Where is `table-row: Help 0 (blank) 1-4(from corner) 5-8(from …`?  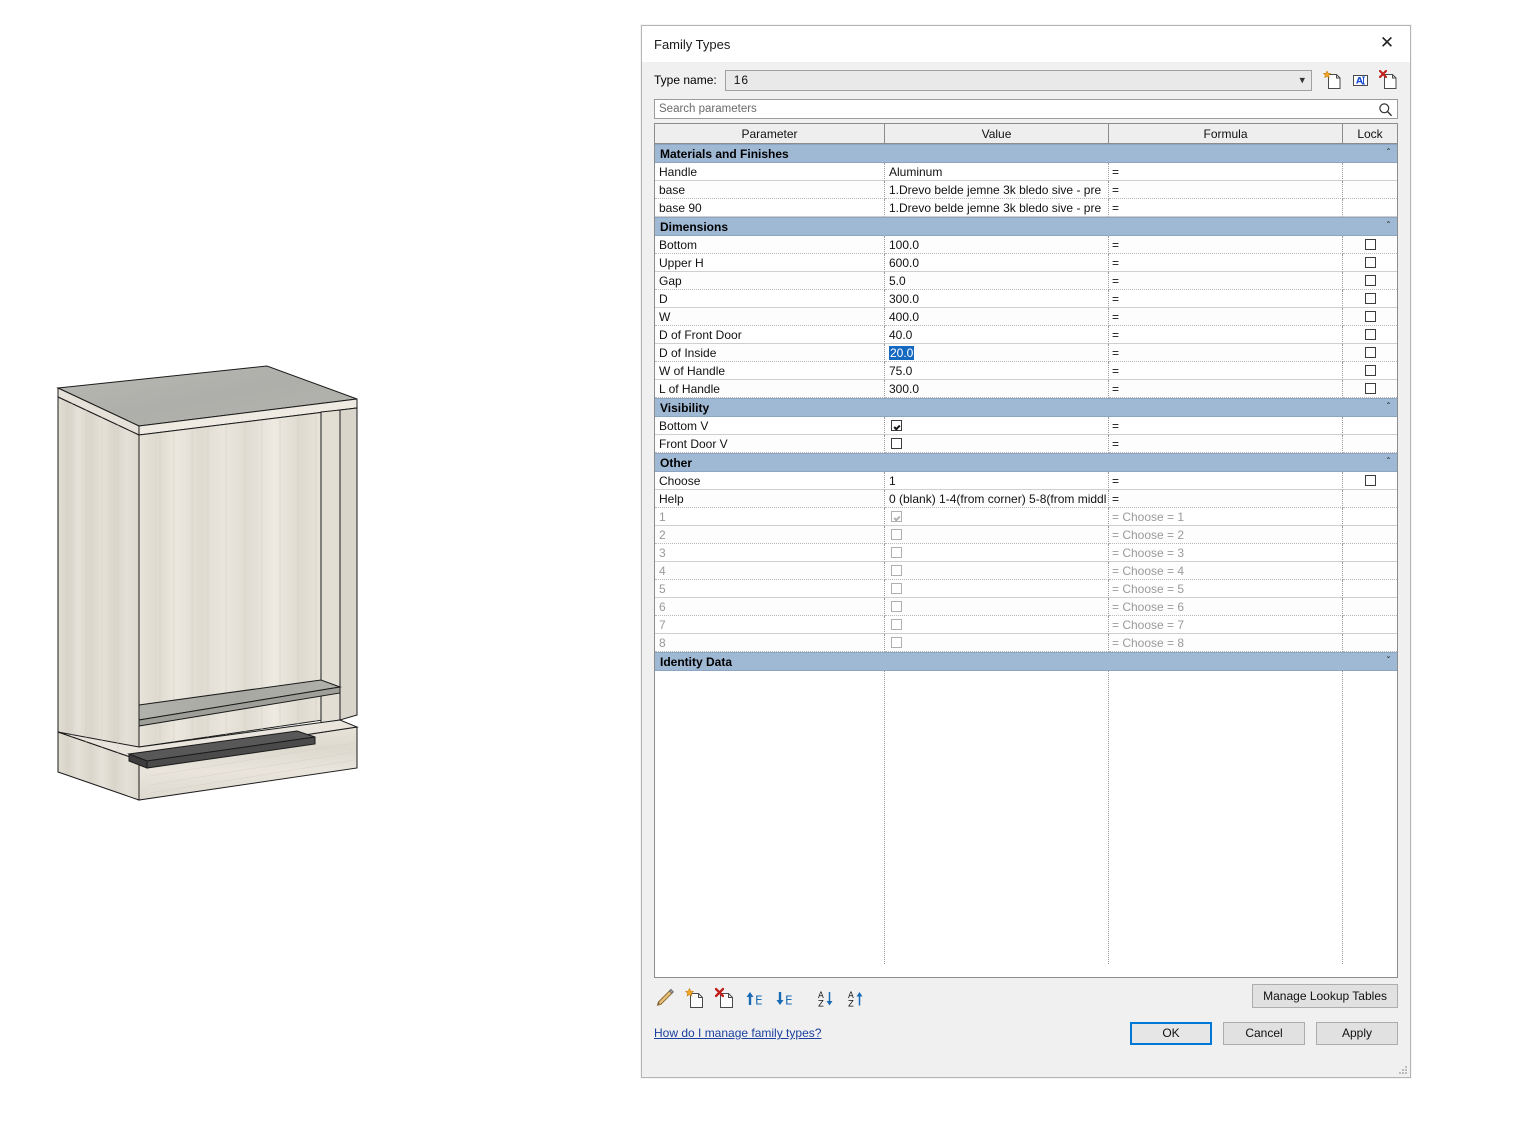
table-row: Help 0 (blank) 1-4(from corner) 5-8(from … is located at coordinates (1026, 499).